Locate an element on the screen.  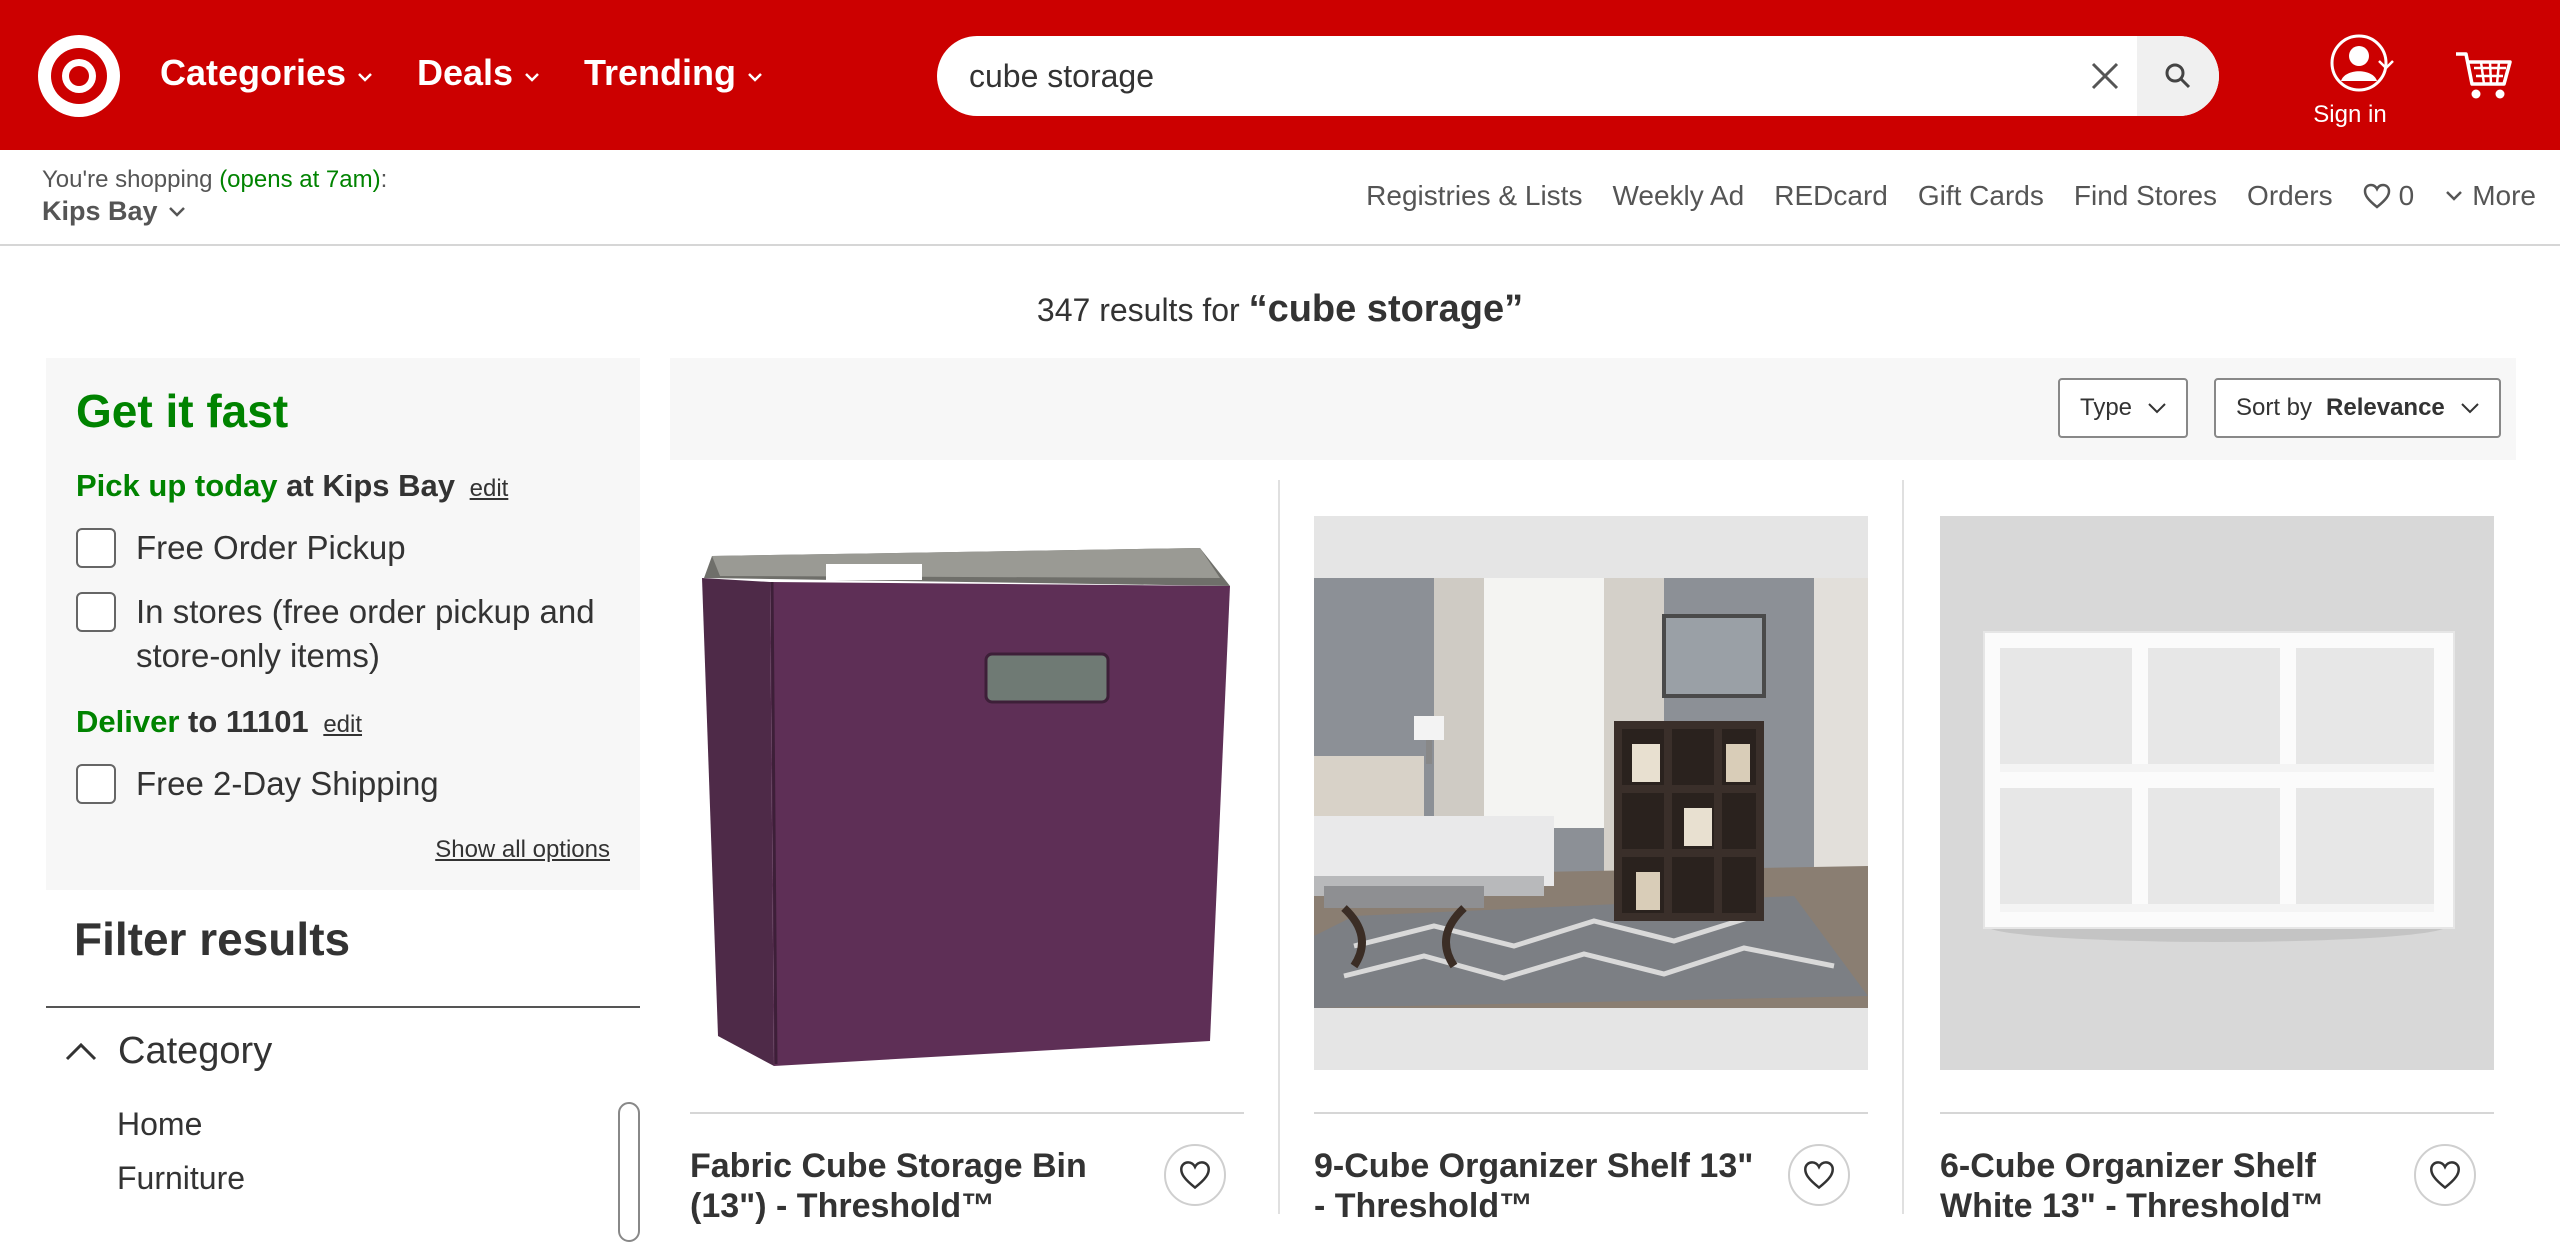
search-bar is located at coordinates (1578, 76).